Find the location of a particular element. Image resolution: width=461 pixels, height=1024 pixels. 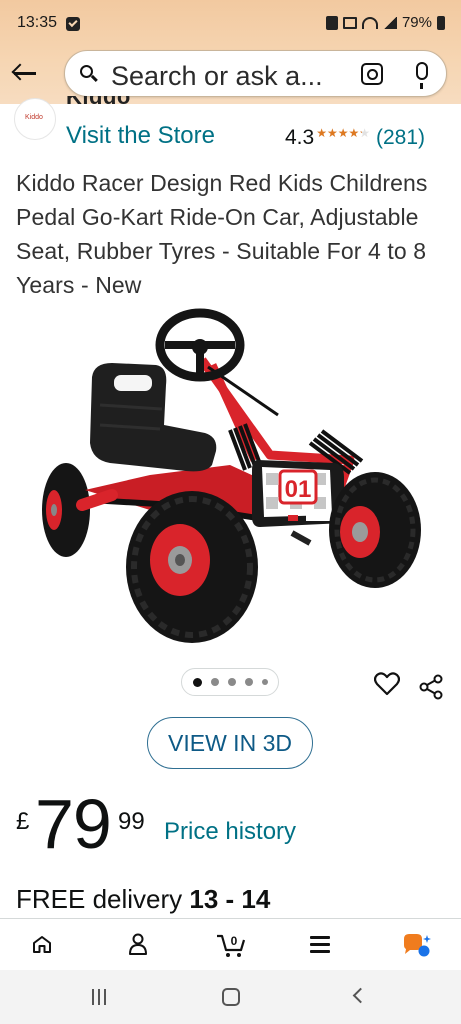

delivery-dates: 13 - 14 is located at coordinates (230, 899).